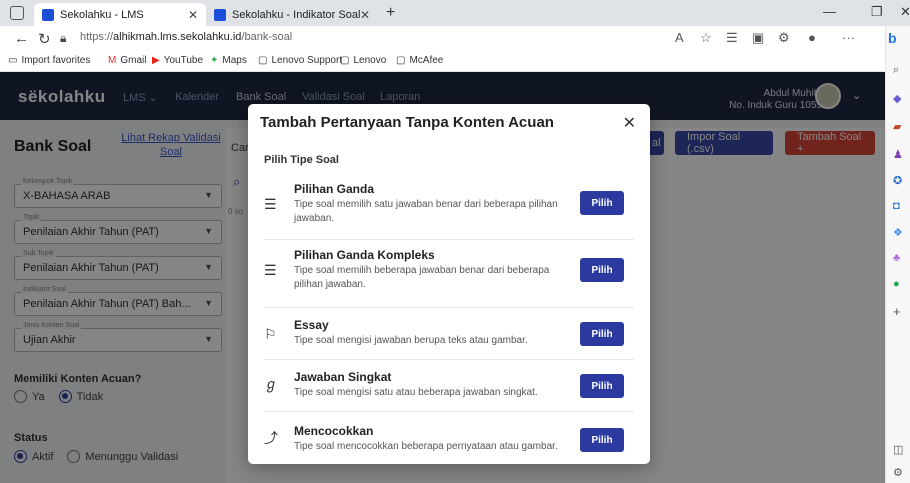  What do you see at coordinates (363, 60) in the screenshot?
I see `fav-lenovo: ▢ Lenovo` at bounding box center [363, 60].